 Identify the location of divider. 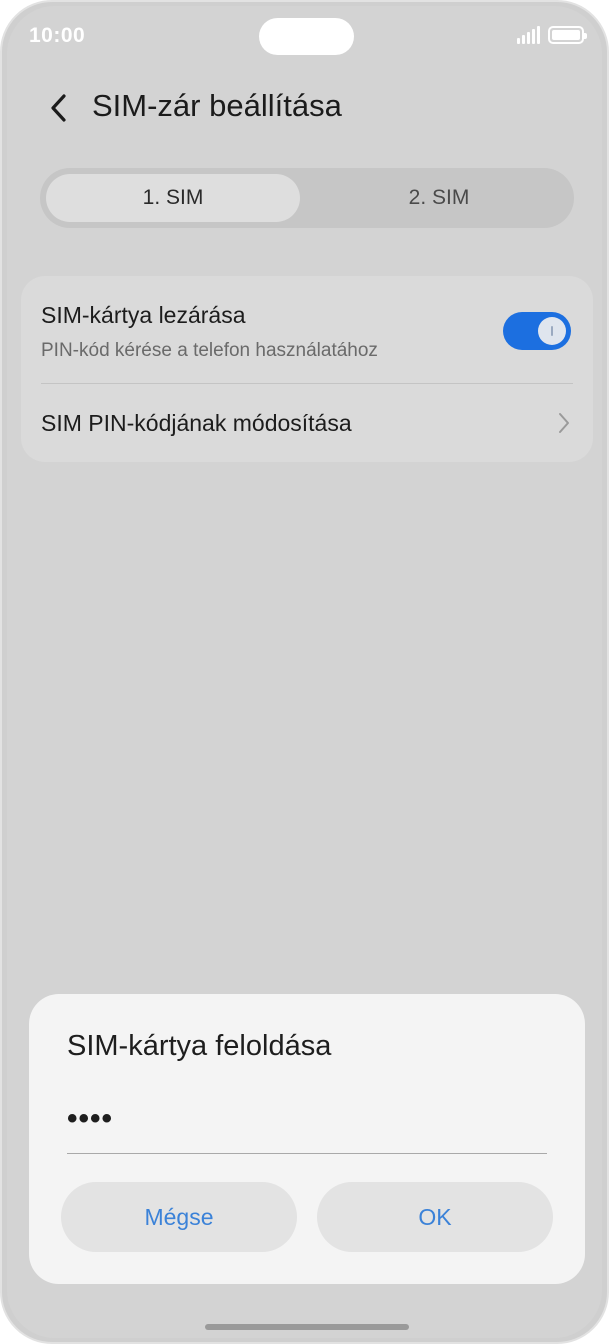
(307, 383).